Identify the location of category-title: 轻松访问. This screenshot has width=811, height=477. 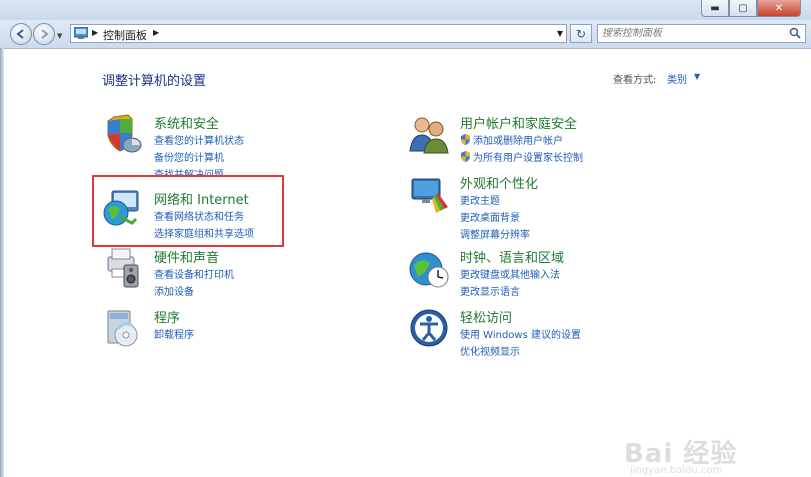
(486, 316).